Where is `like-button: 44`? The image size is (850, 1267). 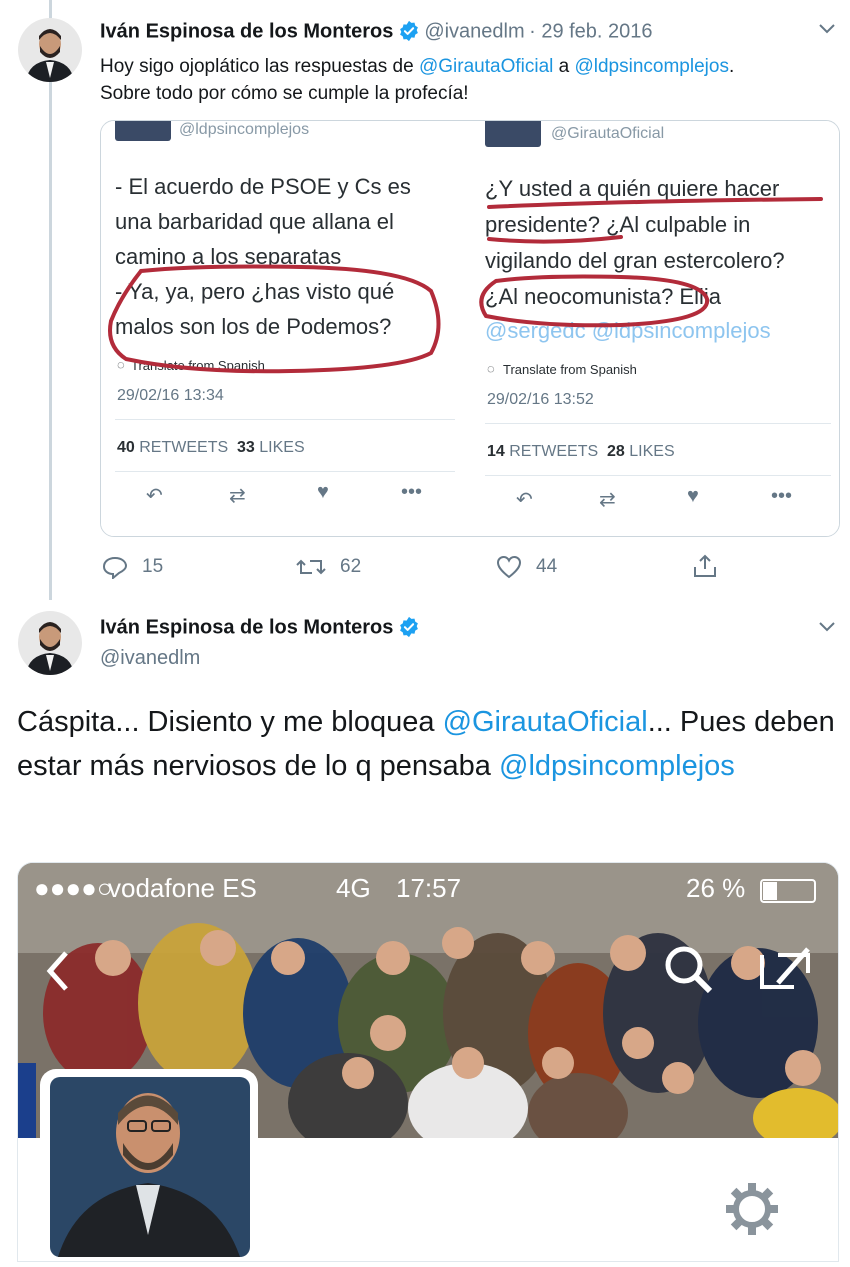 like-button: 44 is located at coordinates (526, 567).